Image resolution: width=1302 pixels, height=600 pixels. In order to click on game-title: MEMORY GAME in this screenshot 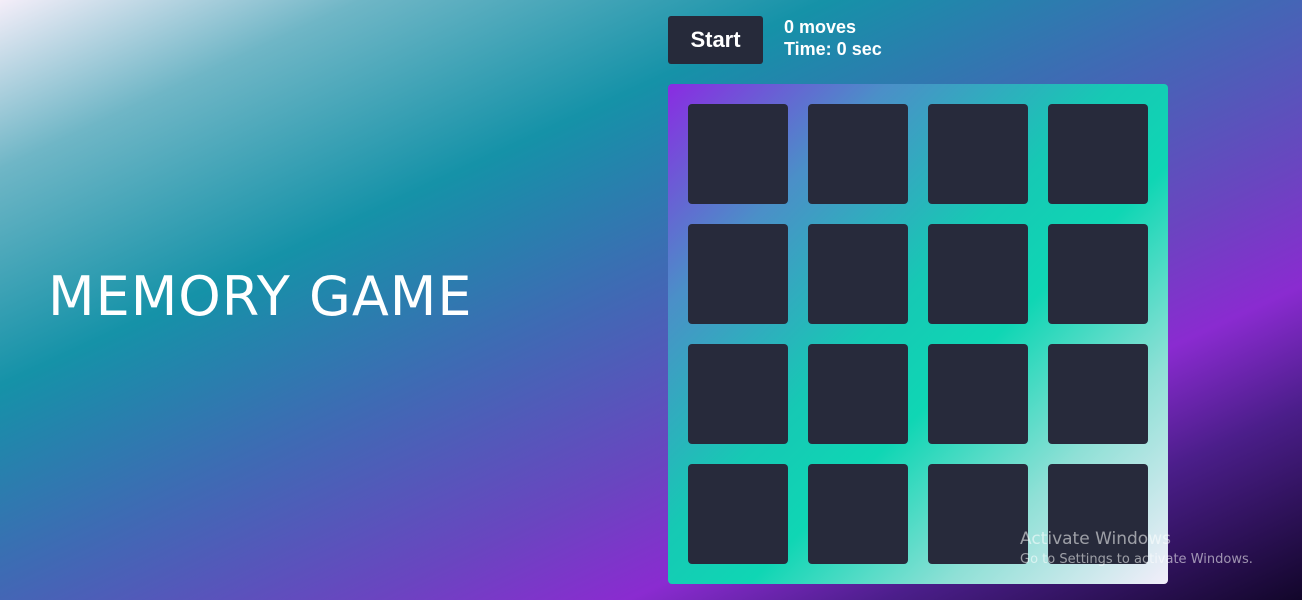, I will do `click(260, 296)`.